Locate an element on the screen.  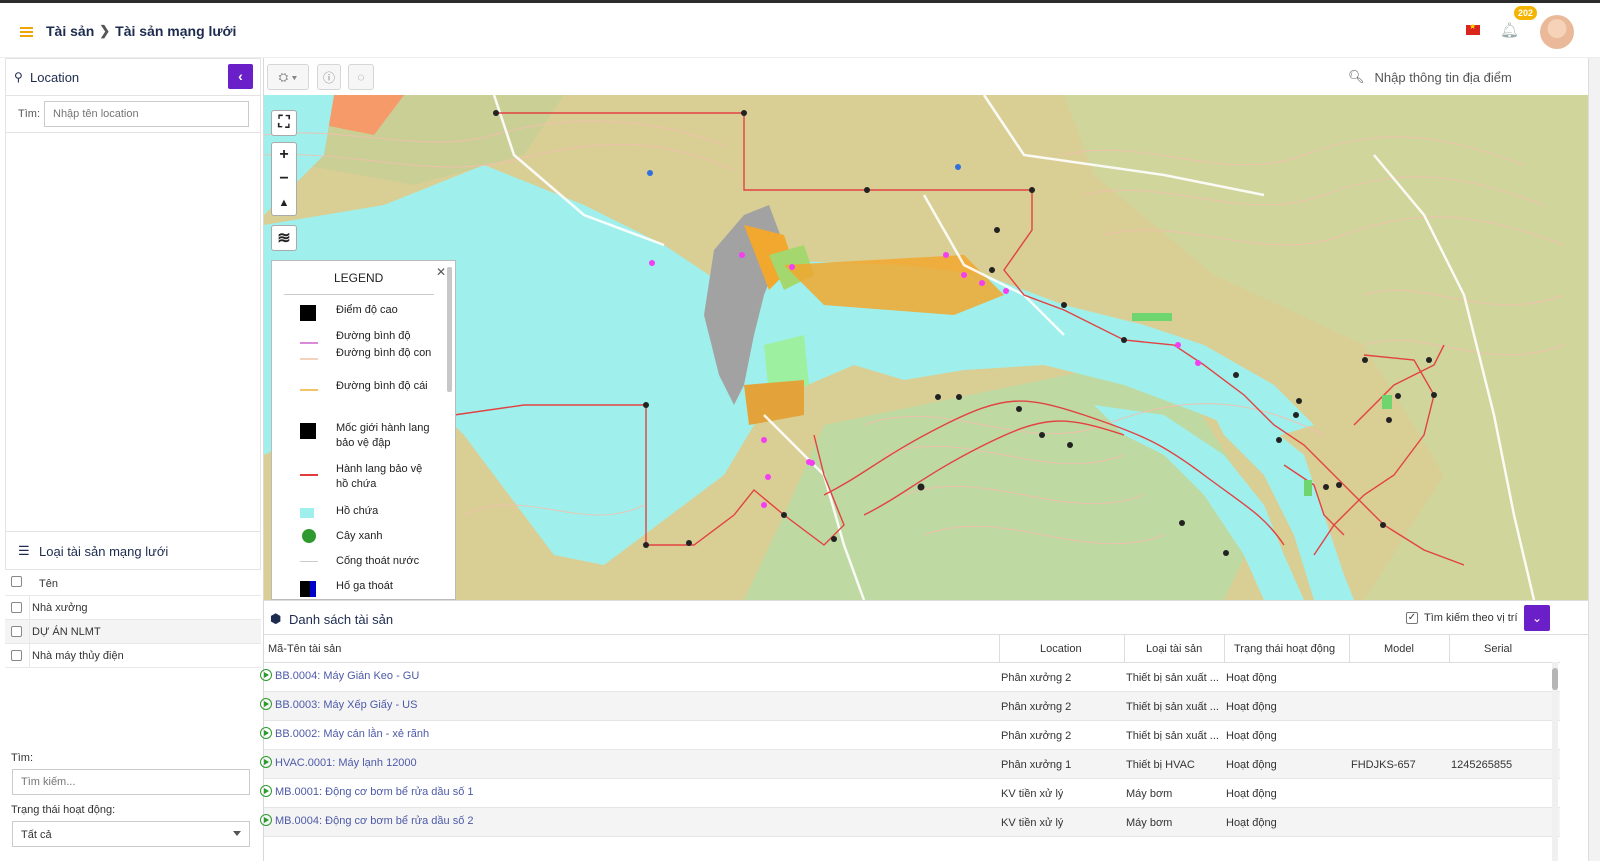
asset-serial: 1245265855 is located at coordinates (1482, 765).